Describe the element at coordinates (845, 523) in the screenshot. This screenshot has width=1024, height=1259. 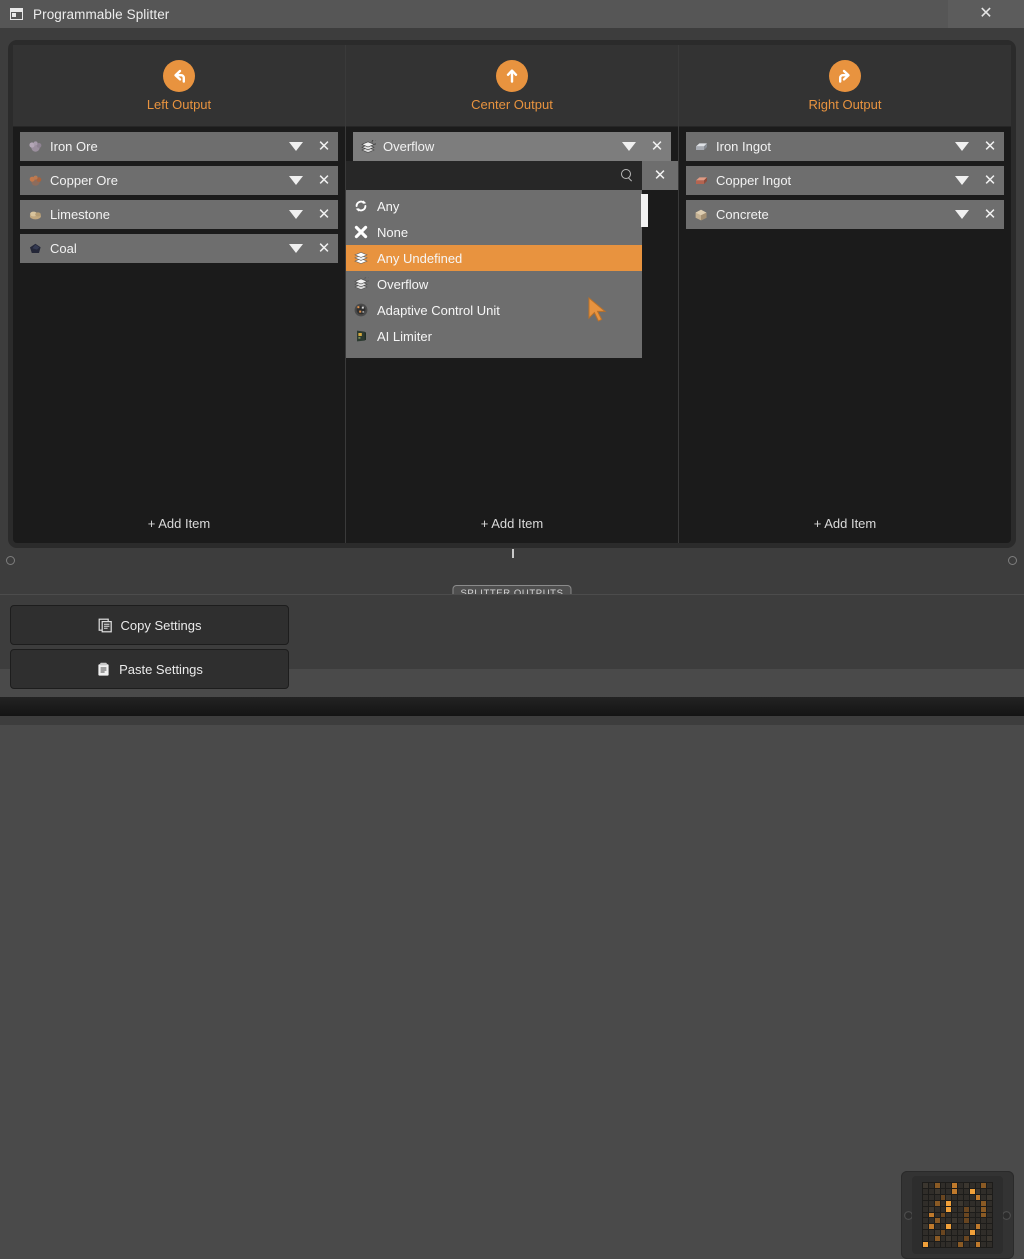
I see `add-item-button-right: + Add Item` at that location.